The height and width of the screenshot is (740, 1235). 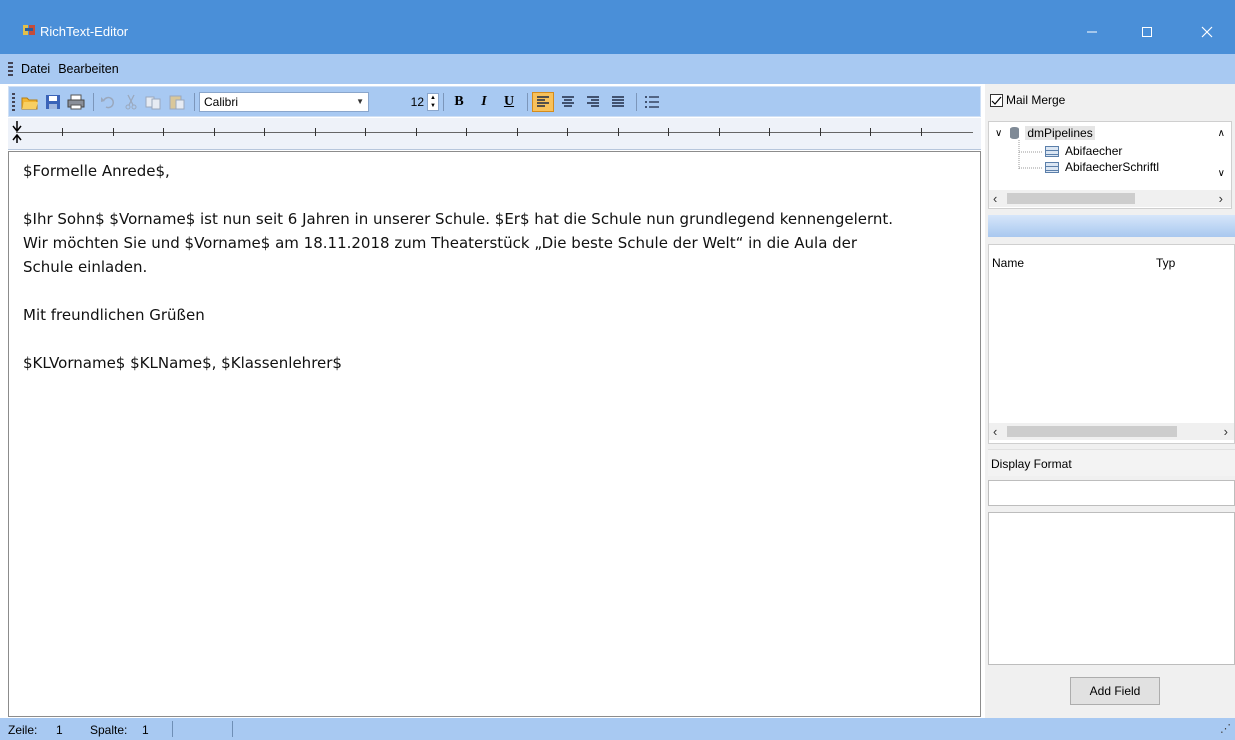 I want to click on bullet-list-button, so click(x=652, y=102).